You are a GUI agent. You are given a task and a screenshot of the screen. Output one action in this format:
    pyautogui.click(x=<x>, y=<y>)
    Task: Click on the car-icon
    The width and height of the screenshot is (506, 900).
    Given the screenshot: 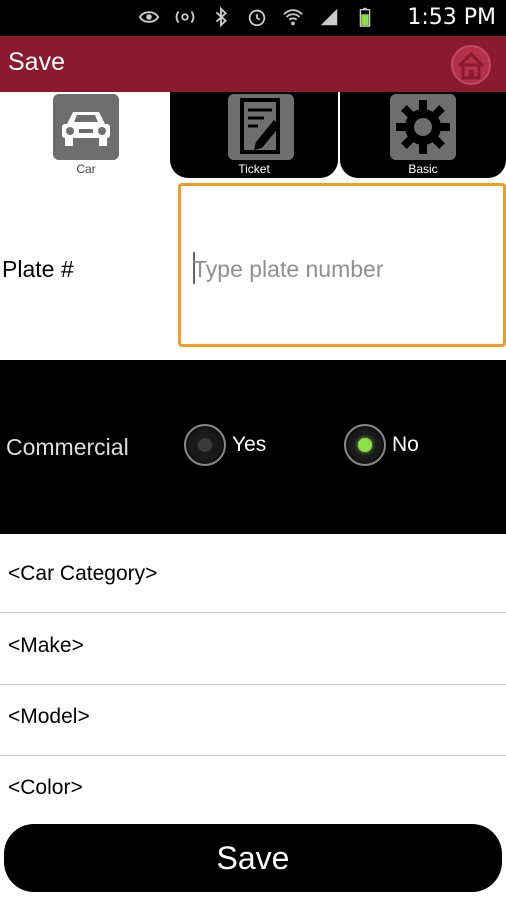 What is the action you would take?
    pyautogui.click(x=86, y=127)
    